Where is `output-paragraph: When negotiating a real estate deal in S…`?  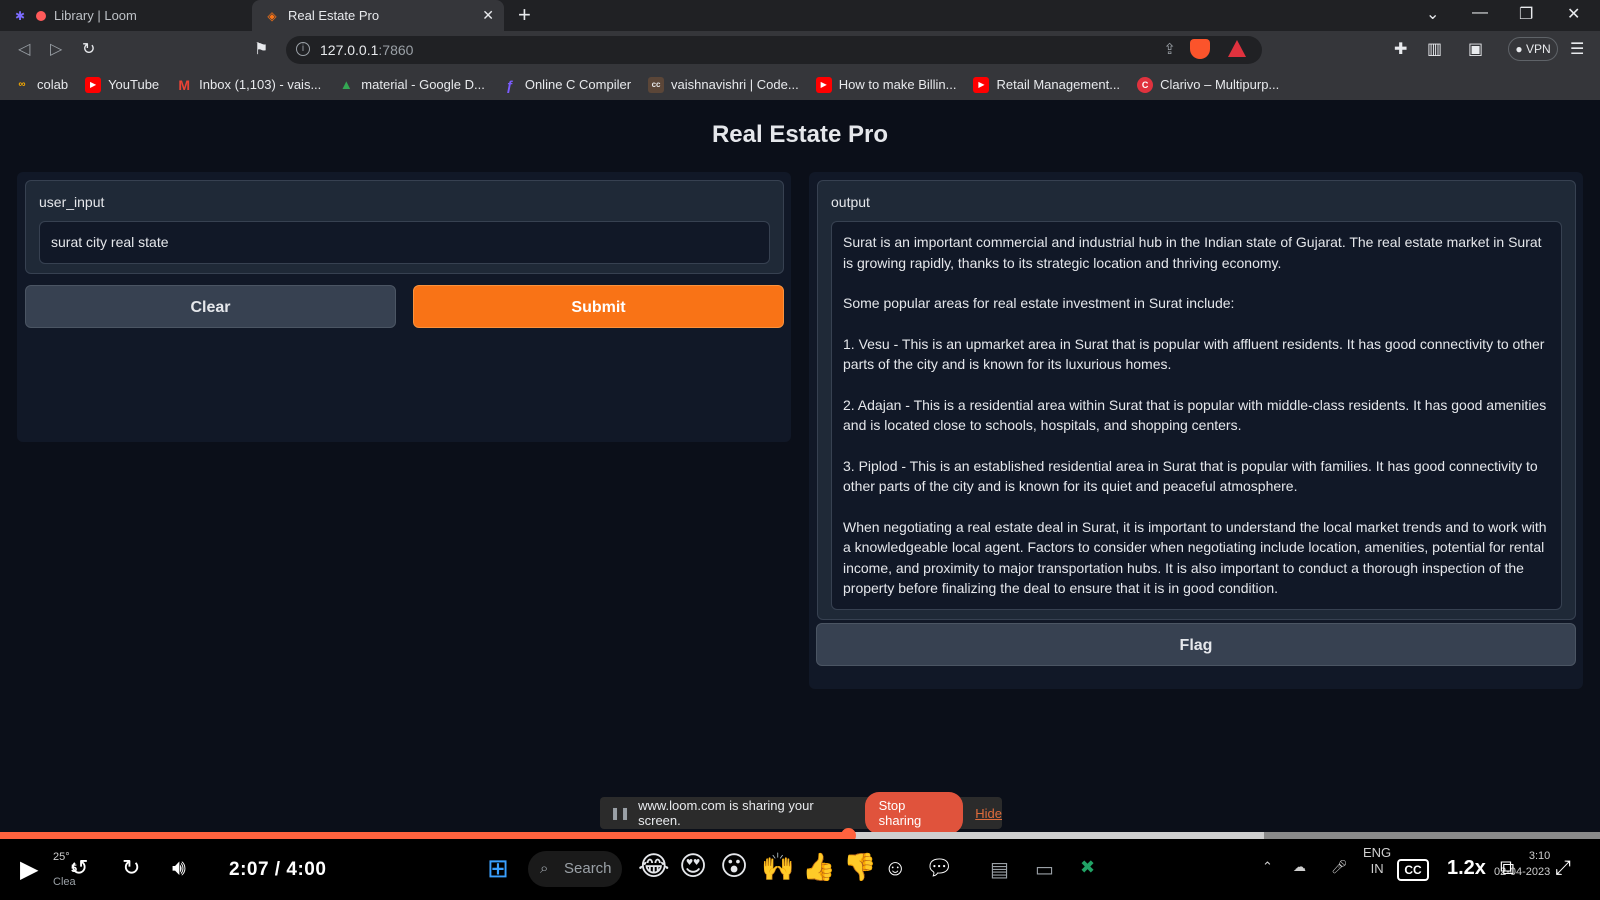 output-paragraph: When negotiating a real estate deal in S… is located at coordinates (1195, 557).